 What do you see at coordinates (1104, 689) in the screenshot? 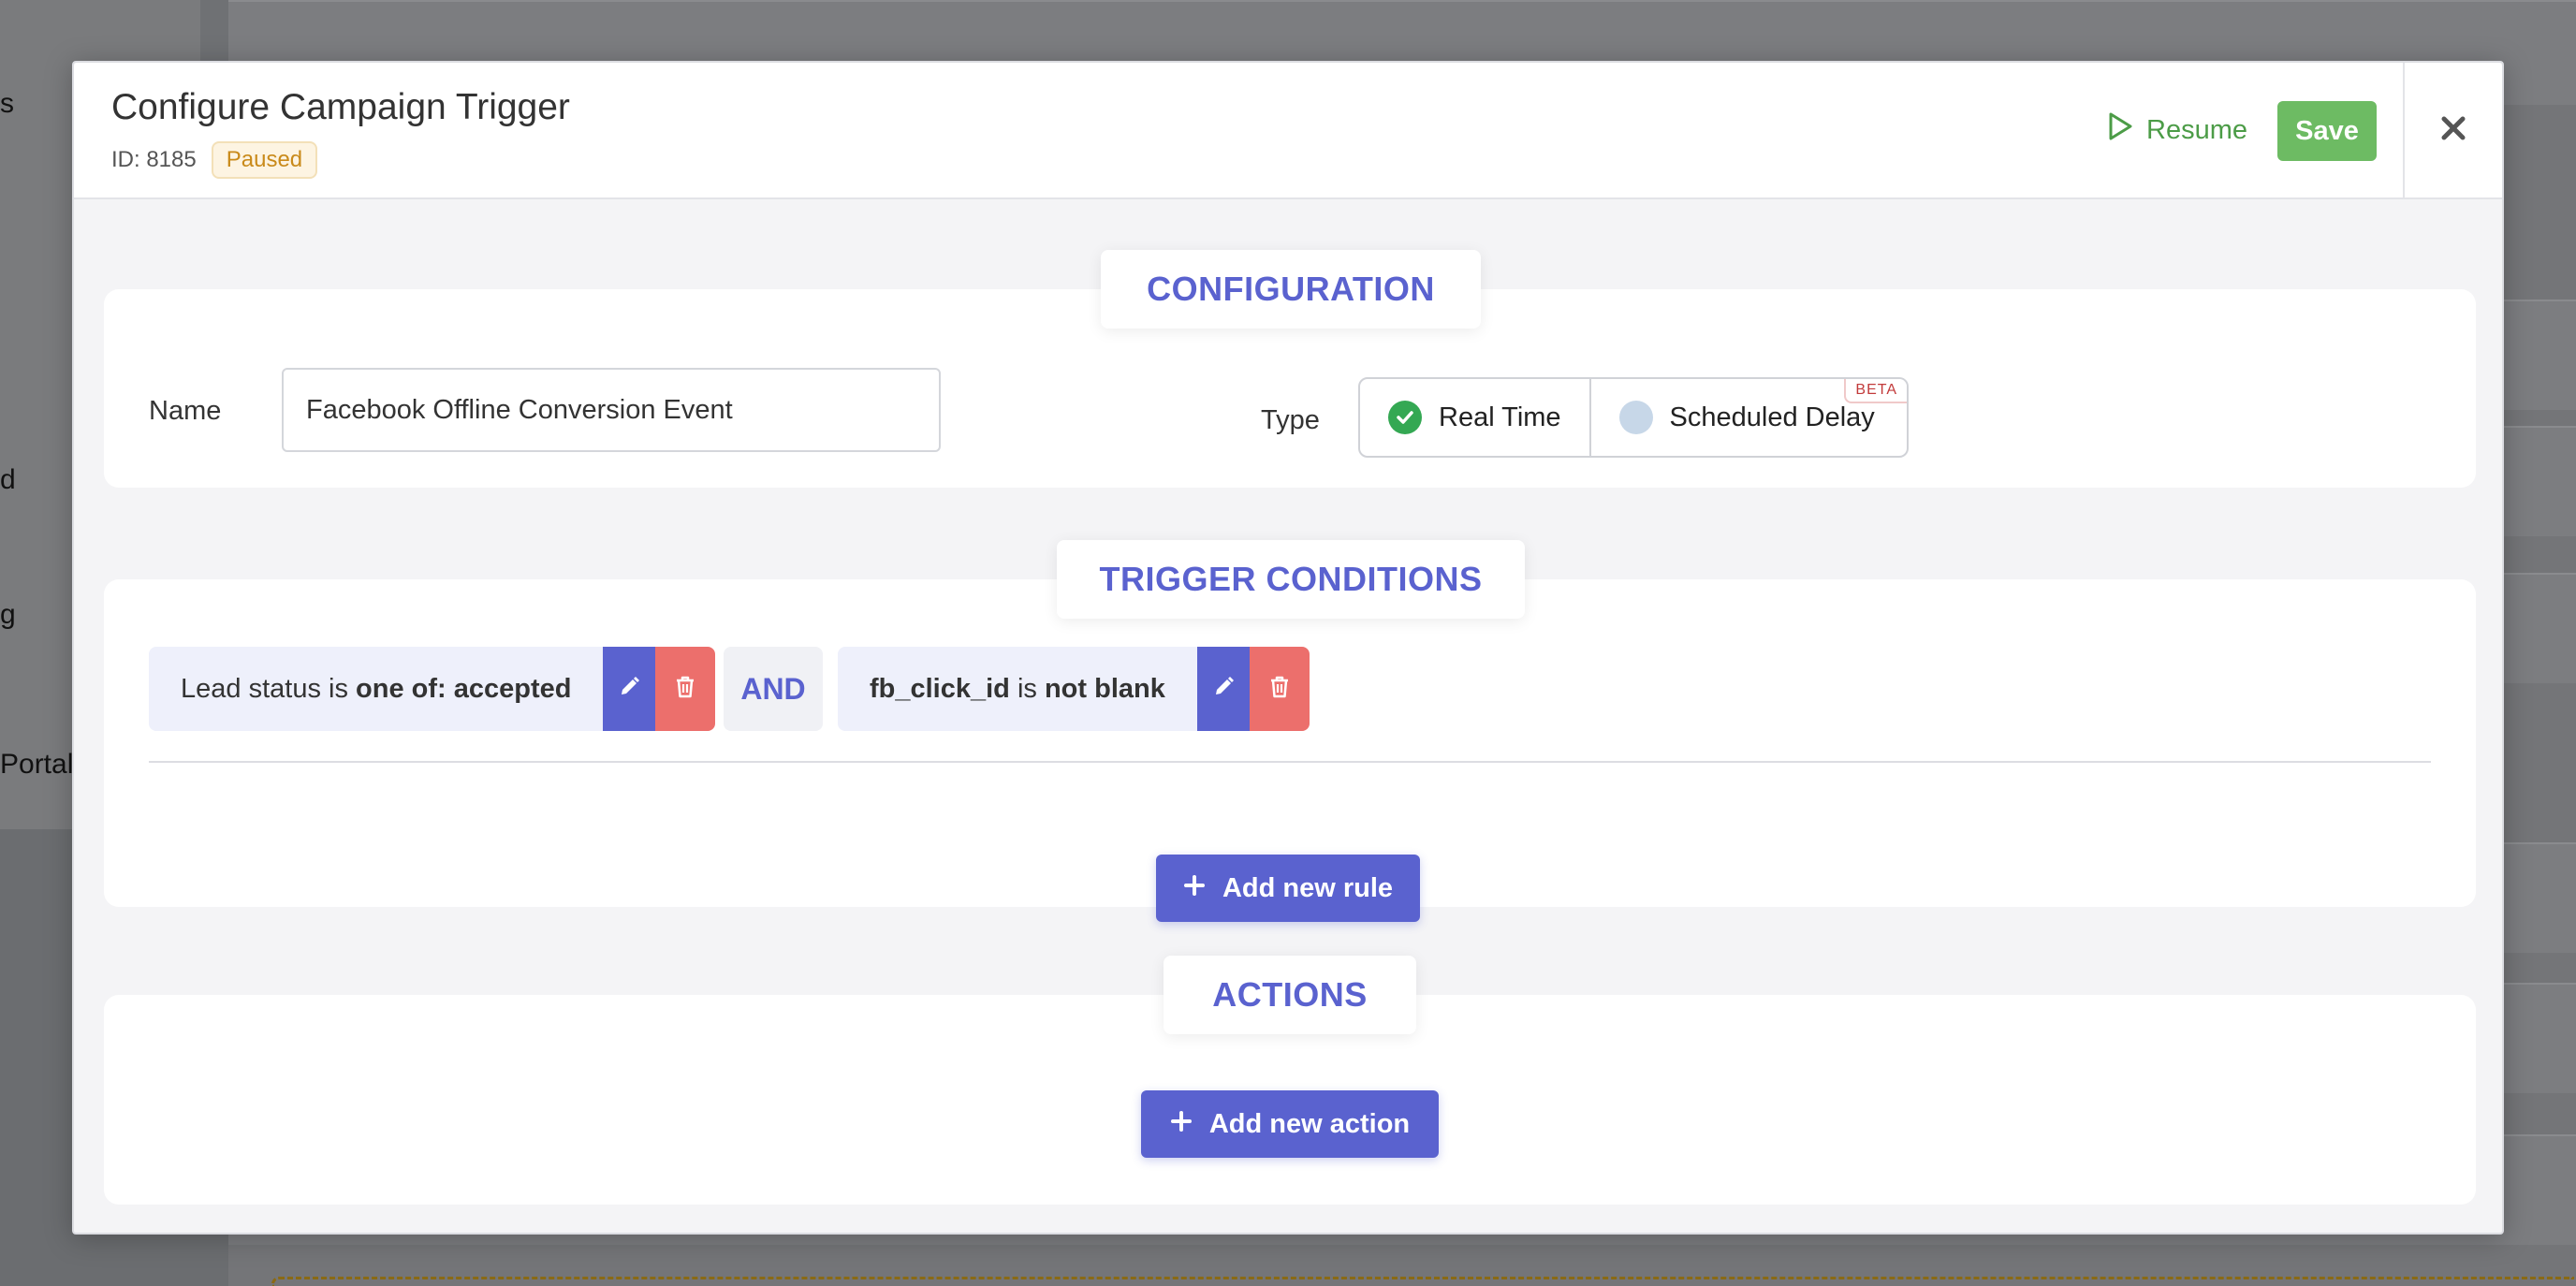
I see `rule-condition: not blank` at bounding box center [1104, 689].